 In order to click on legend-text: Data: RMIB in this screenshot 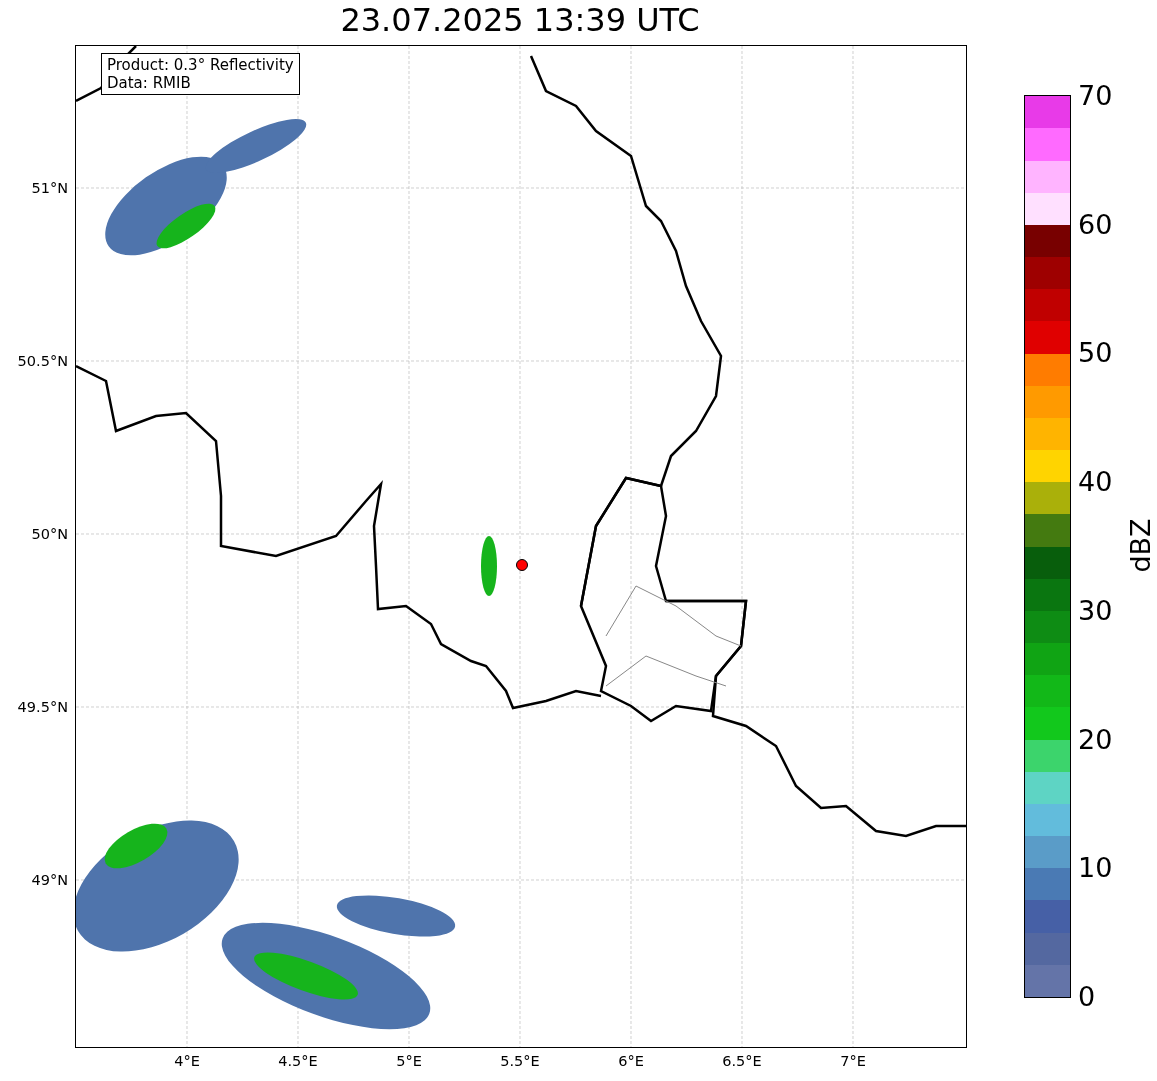, I will do `click(149, 83)`.